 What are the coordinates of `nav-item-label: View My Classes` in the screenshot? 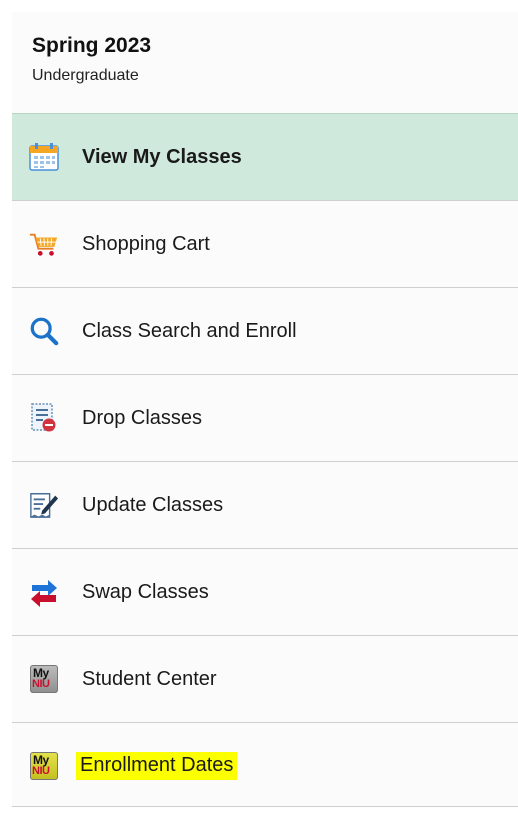 It's located at (162, 156).